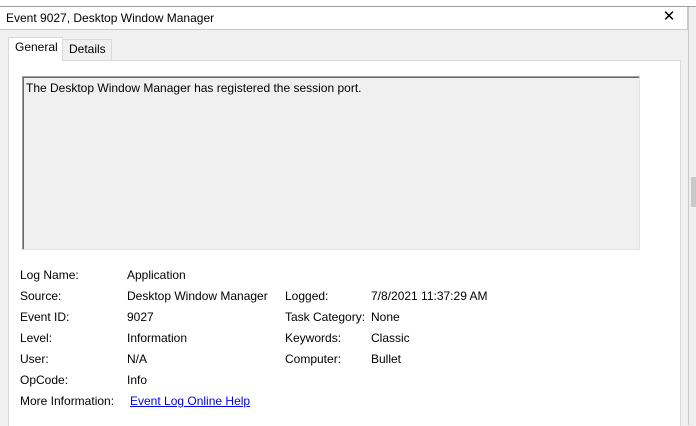 The width and height of the screenshot is (696, 426). I want to click on window-title: Event 9027, Desktop Window Manager, so click(110, 18).